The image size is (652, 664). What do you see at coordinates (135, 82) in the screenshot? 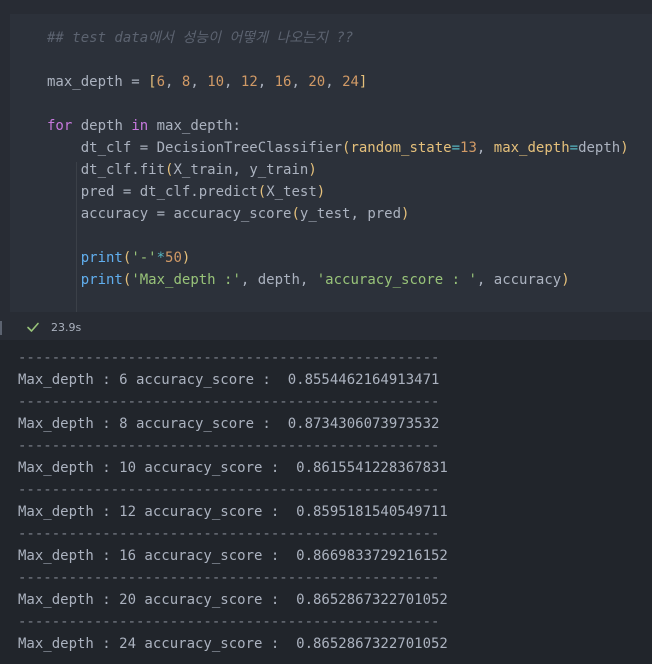
I see `assign-op: =` at bounding box center [135, 82].